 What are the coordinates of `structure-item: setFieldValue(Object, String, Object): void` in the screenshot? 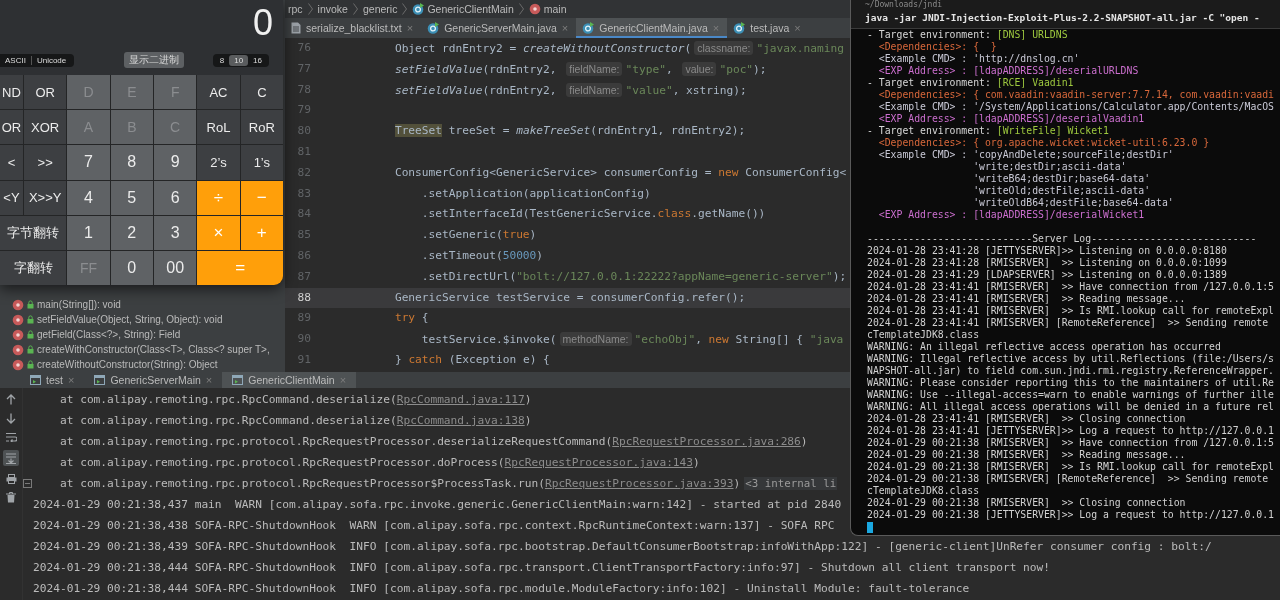 It's located at (142, 319).